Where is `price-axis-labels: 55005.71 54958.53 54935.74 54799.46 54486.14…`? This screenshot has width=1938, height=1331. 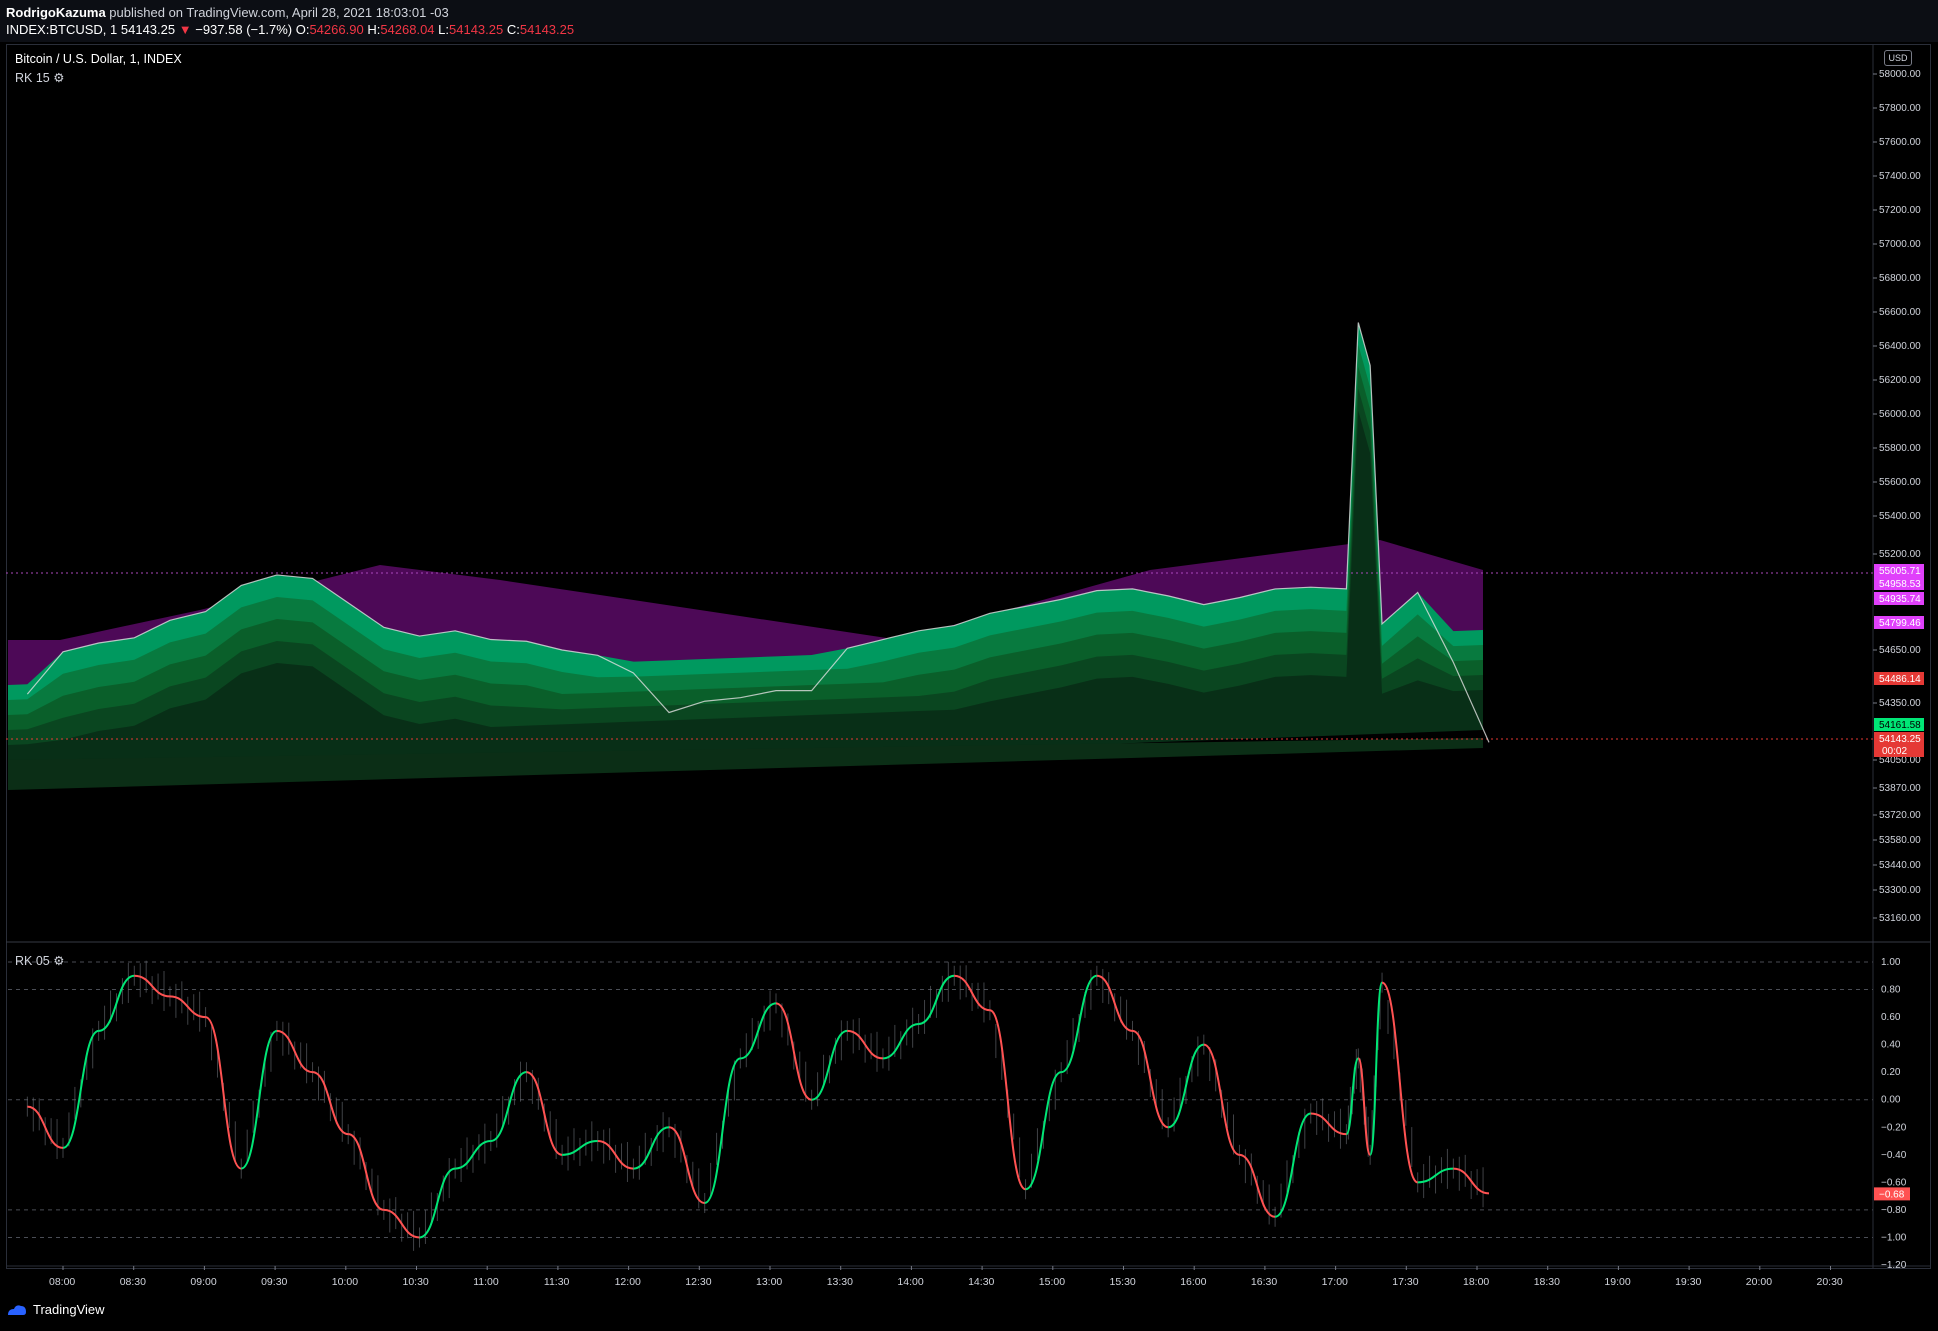 price-axis-labels: 55005.71 54958.53 54935.74 54799.46 54486.14… is located at coordinates (1899, 660).